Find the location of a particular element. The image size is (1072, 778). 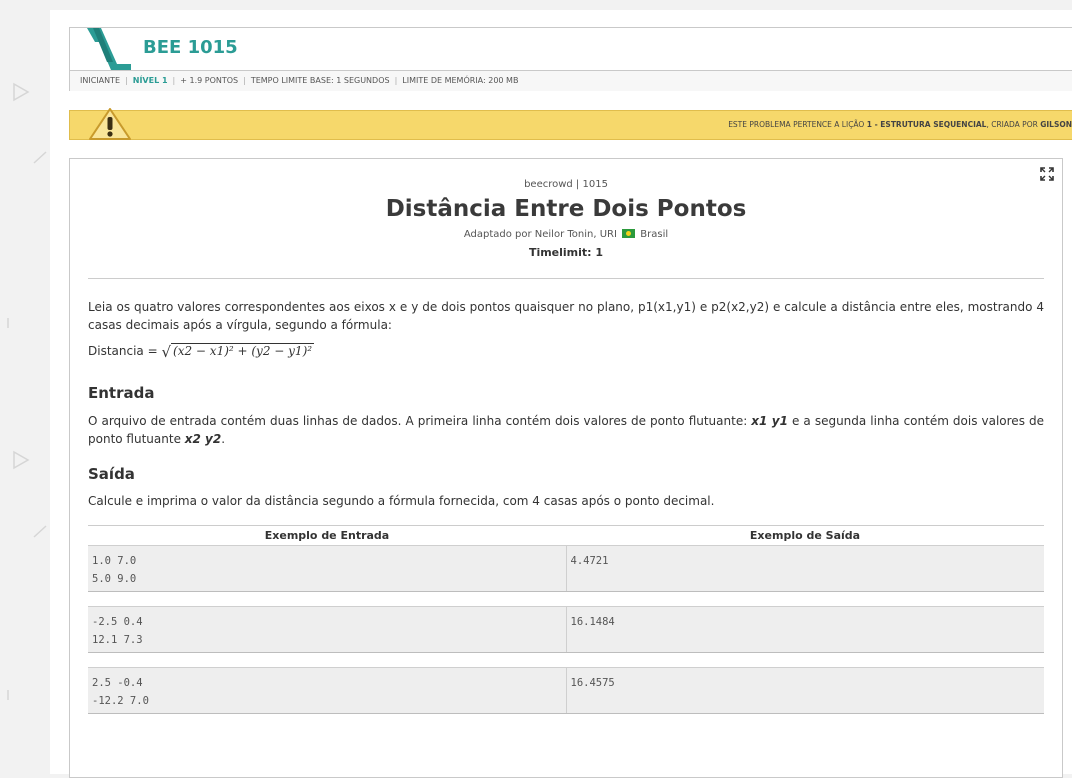

page-title: Distância Entre Dois Pontos is located at coordinates (566, 209).